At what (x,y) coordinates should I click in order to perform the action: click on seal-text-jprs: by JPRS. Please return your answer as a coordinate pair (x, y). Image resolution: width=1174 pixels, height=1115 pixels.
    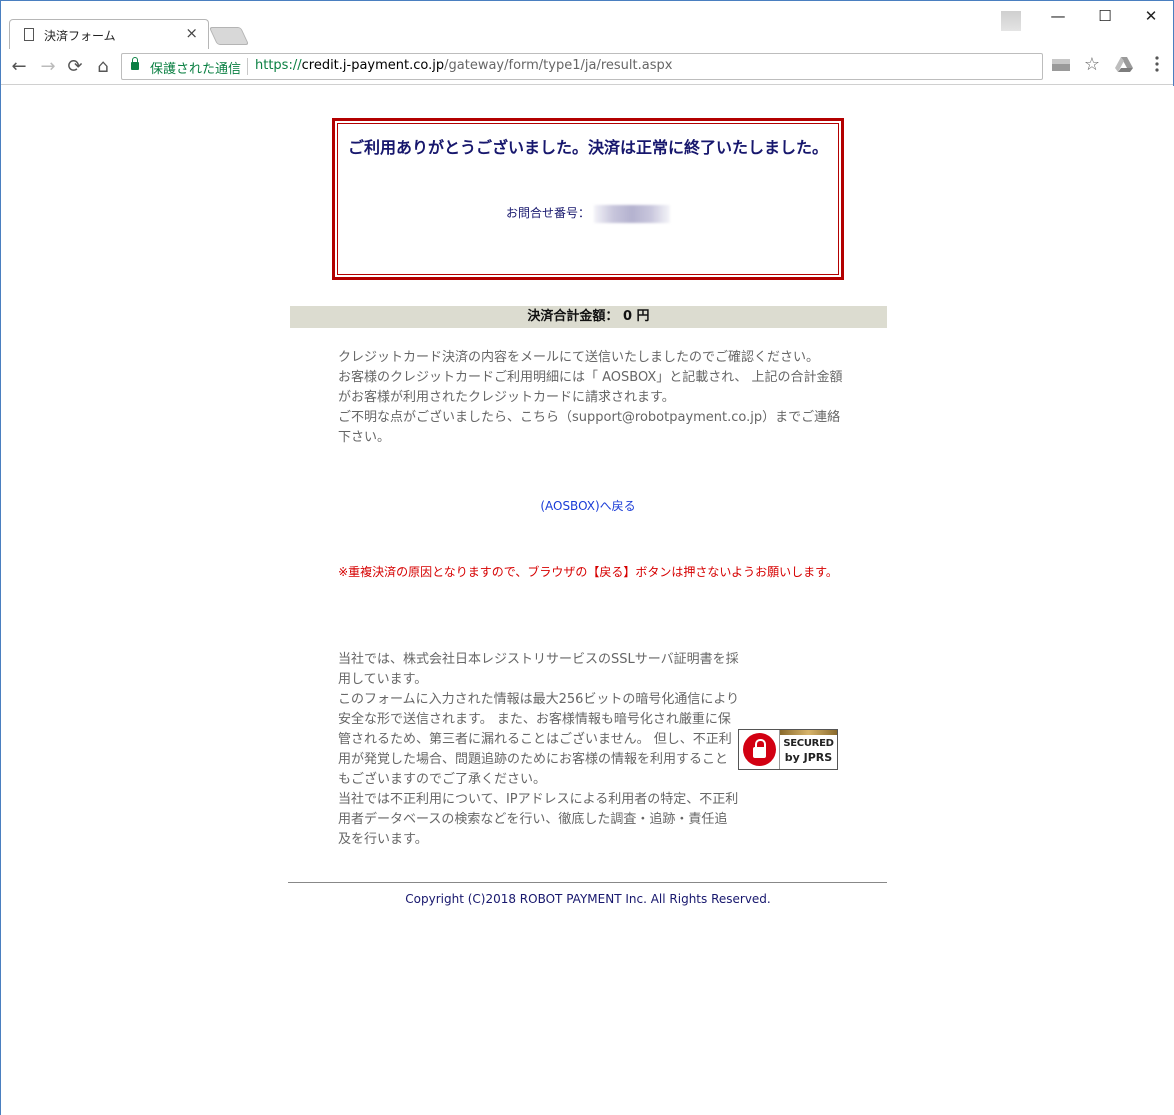
    Looking at the image, I should click on (808, 757).